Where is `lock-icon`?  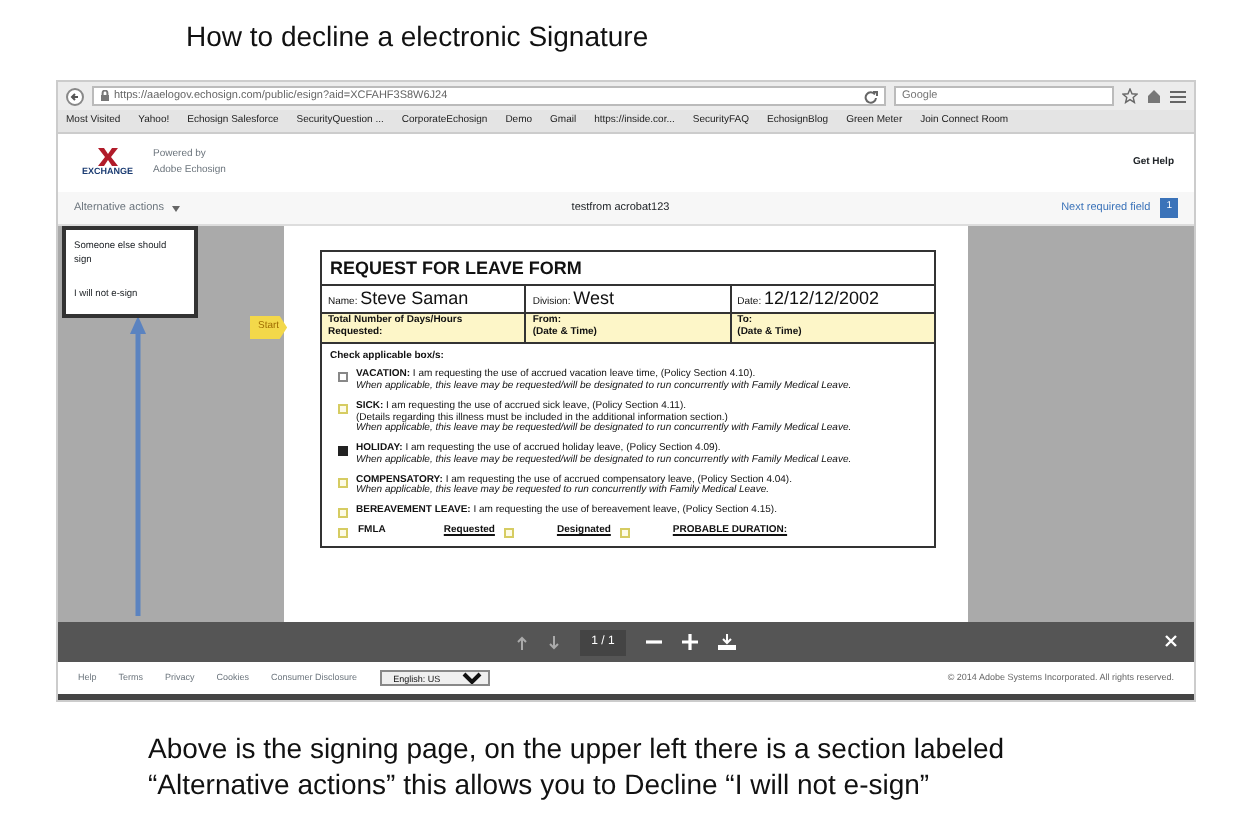
lock-icon is located at coordinates (105, 96).